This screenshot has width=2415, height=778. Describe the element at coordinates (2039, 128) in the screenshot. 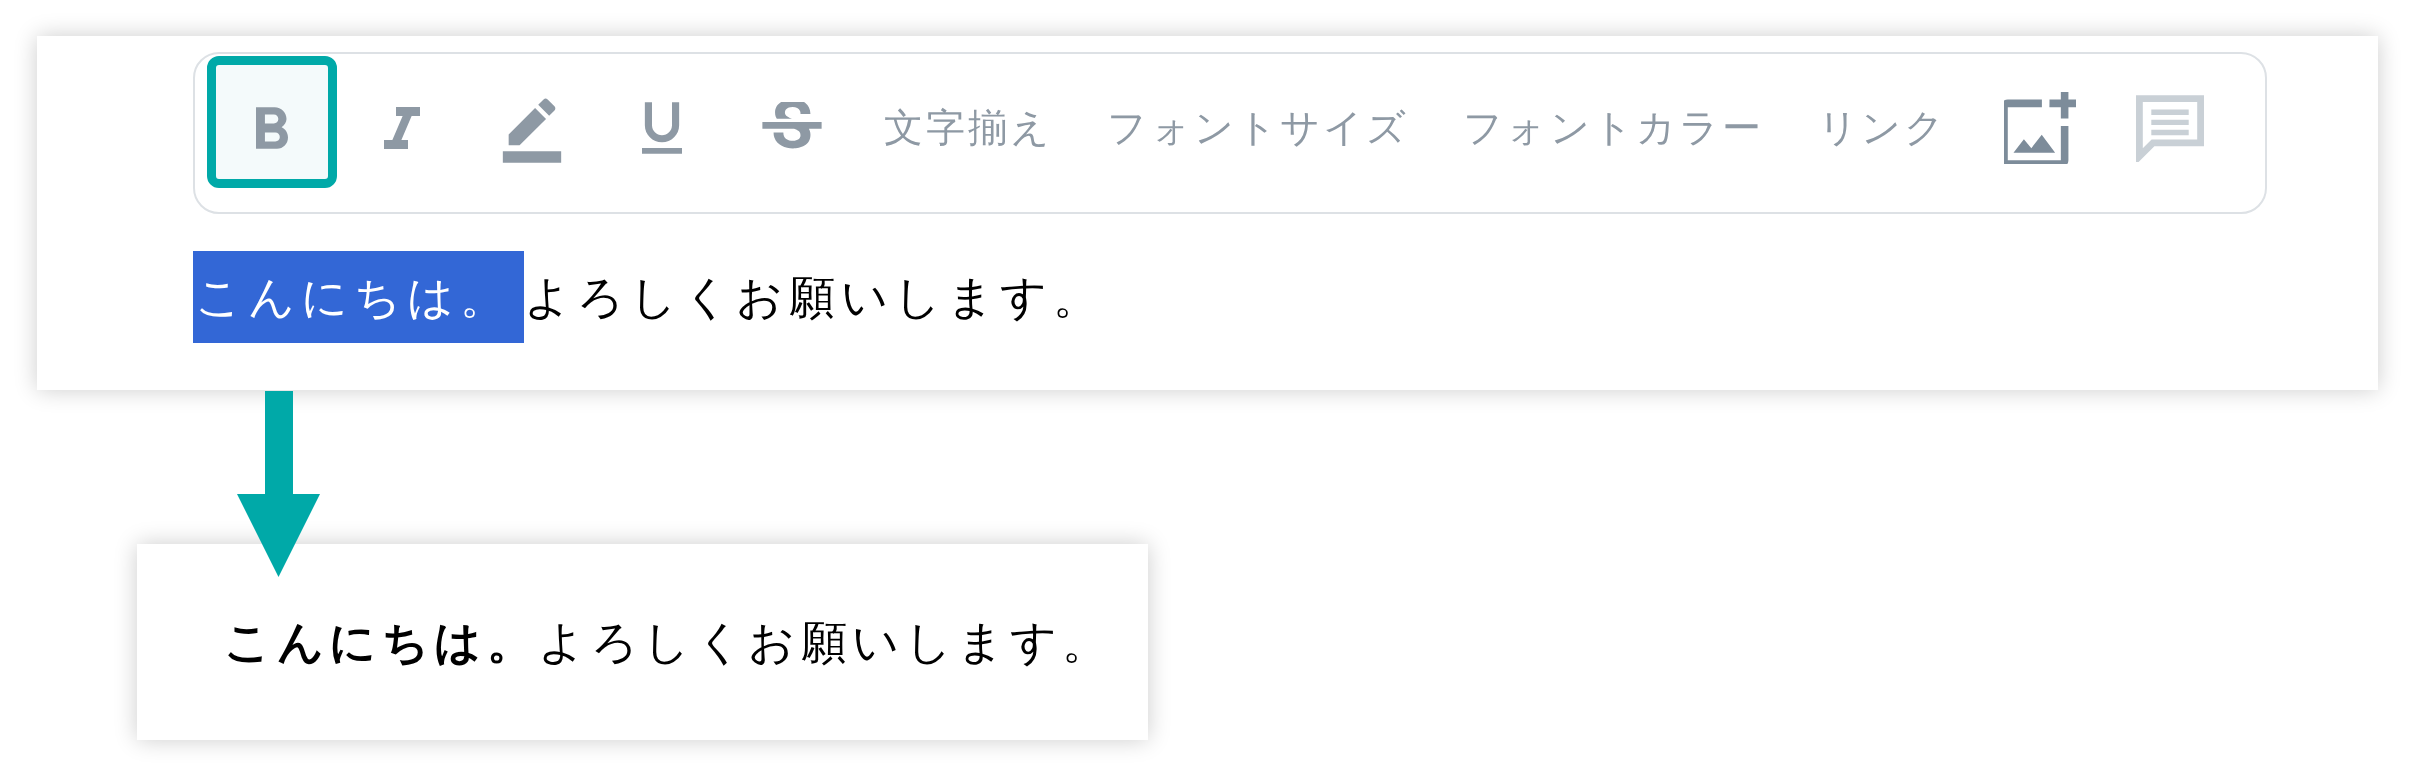

I see `add-image-icon` at that location.